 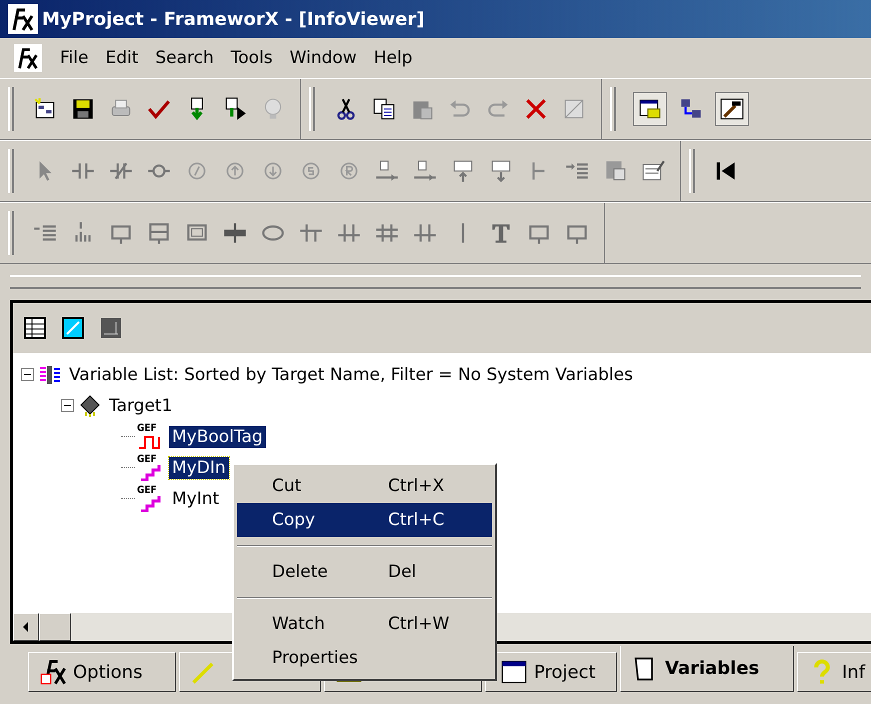 What do you see at coordinates (233, 19) in the screenshot?
I see `window-title: MyProject - FrameworX - [InfoViewer]` at bounding box center [233, 19].